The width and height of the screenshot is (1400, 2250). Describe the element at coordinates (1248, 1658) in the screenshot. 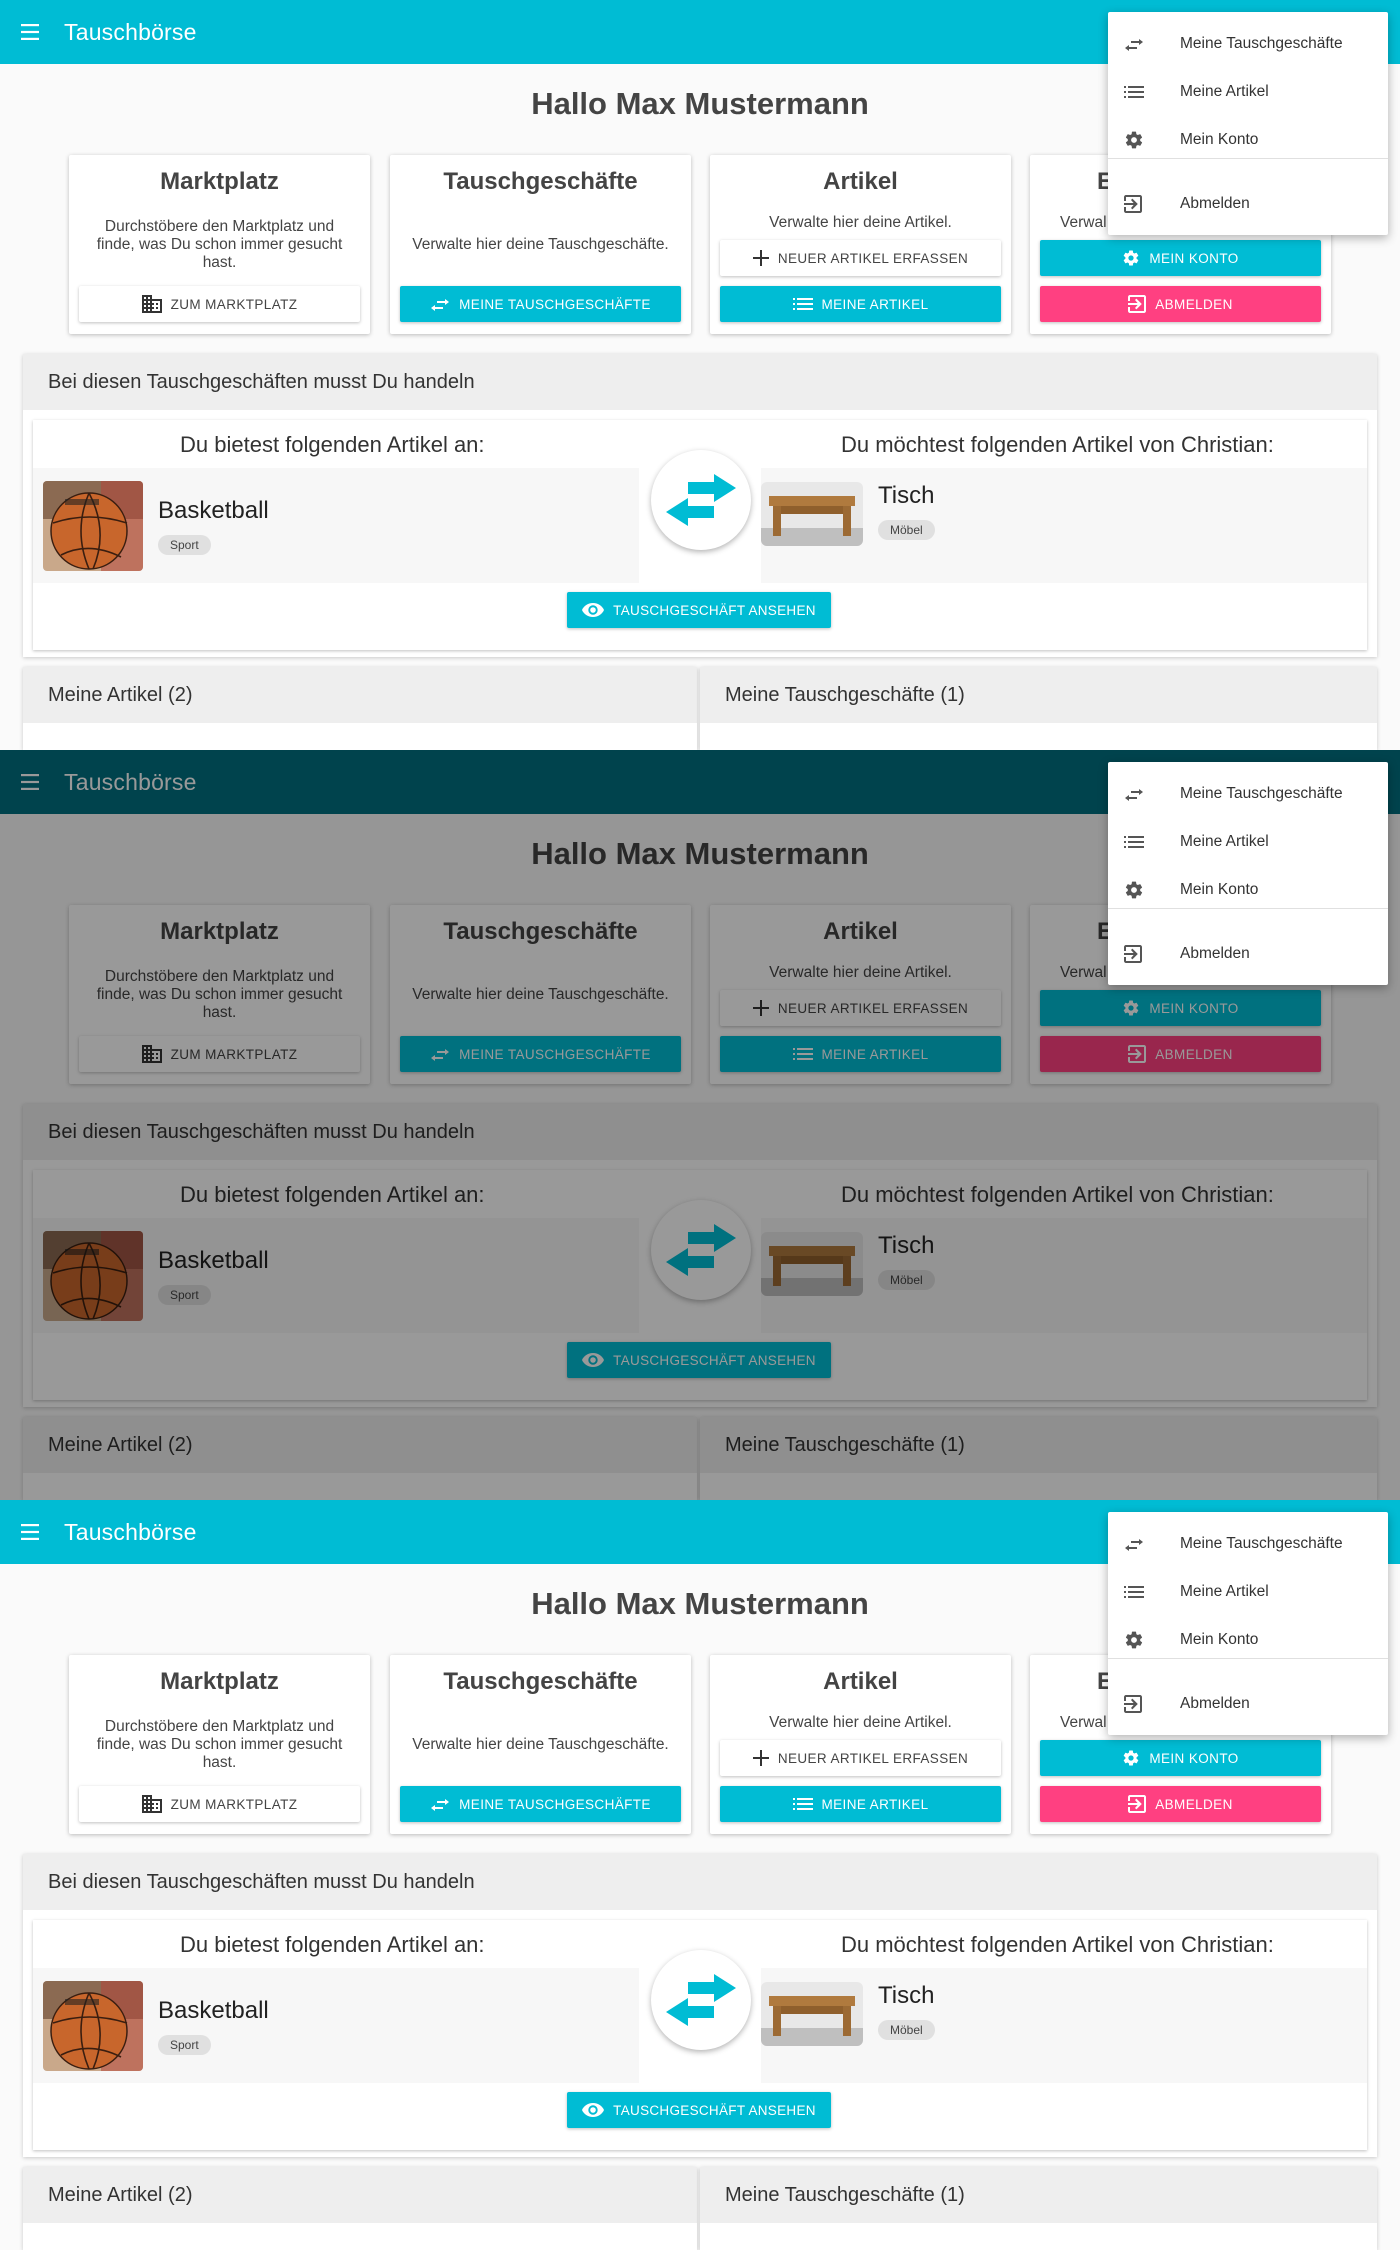

I see `menu-divider` at that location.